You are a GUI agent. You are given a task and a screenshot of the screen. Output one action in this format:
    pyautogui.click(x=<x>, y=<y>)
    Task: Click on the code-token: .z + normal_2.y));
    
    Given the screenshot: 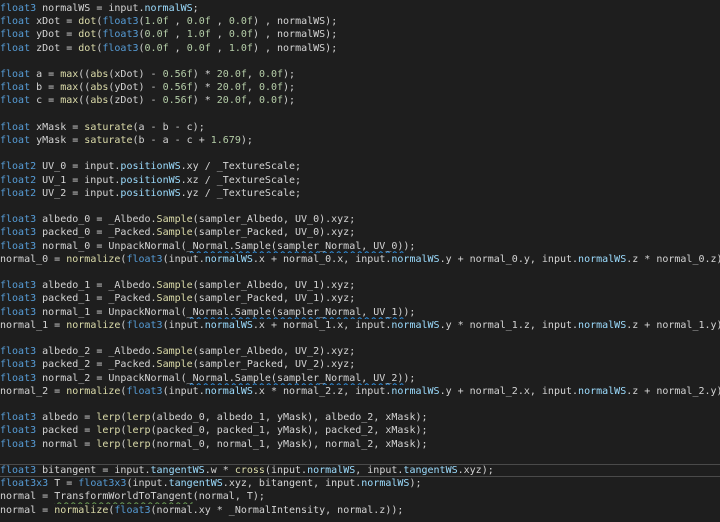 What is the action you would take?
    pyautogui.click(x=673, y=391)
    